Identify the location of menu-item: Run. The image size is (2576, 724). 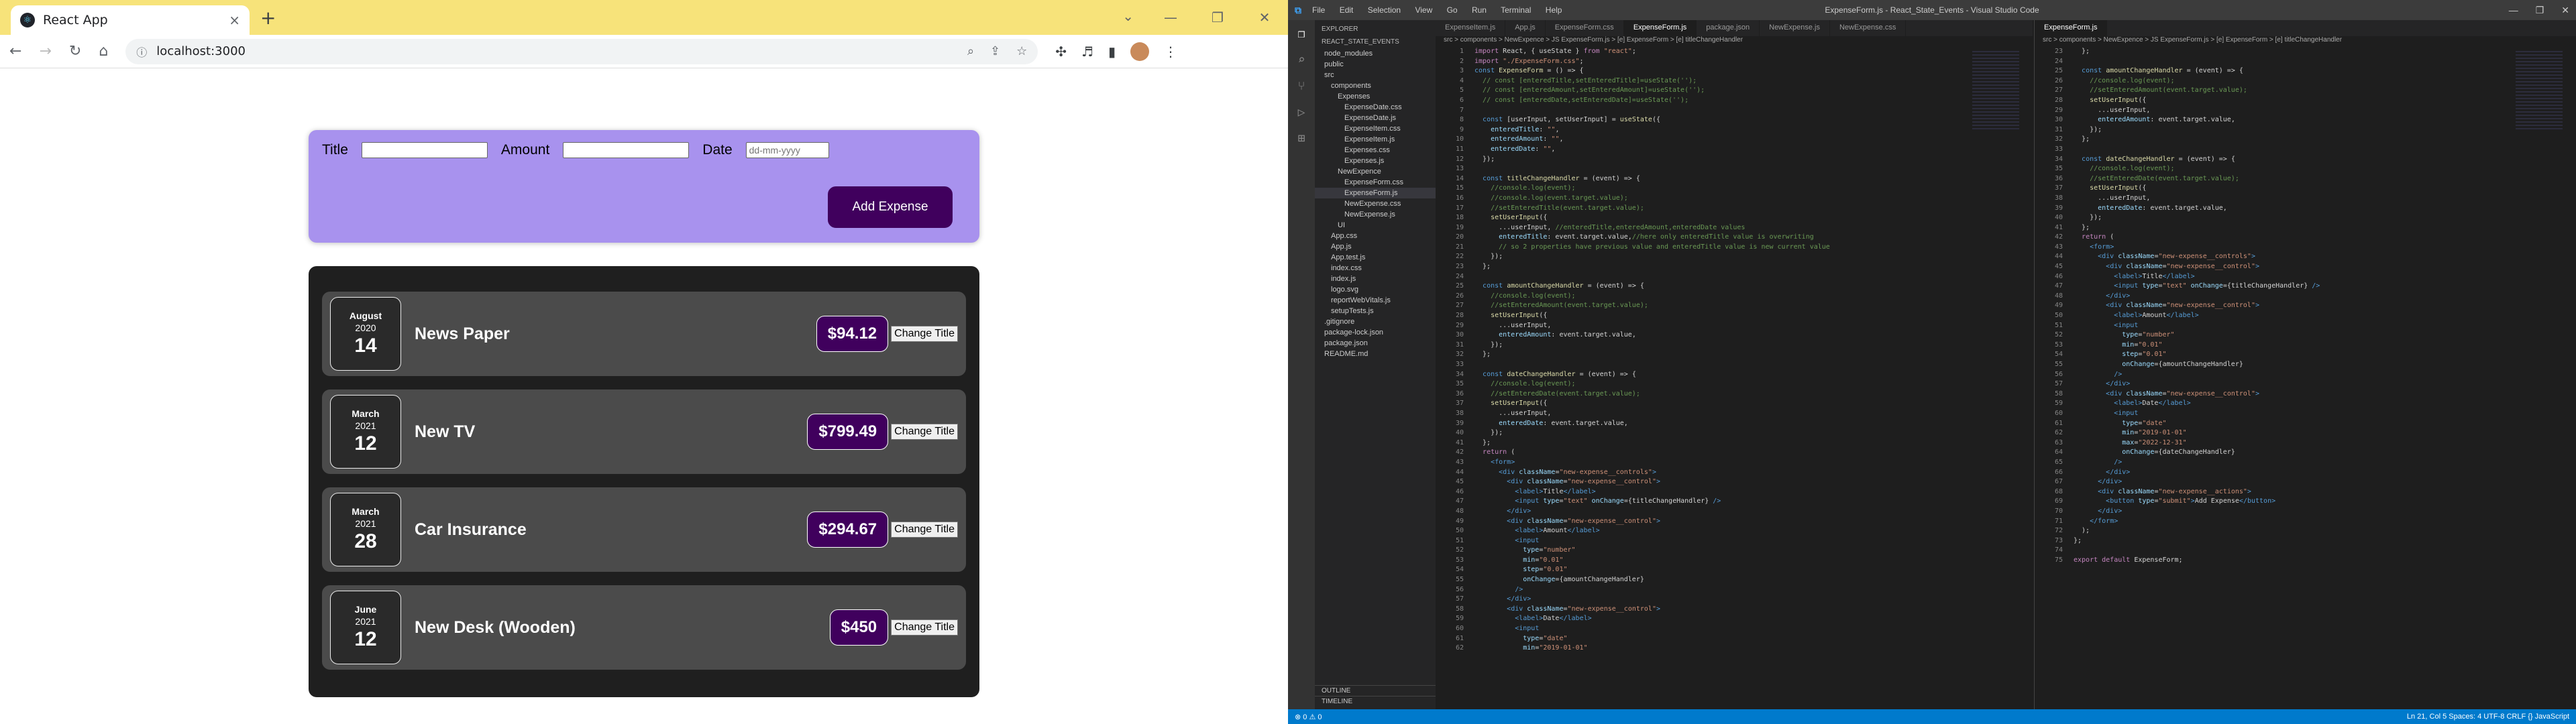
(1479, 10).